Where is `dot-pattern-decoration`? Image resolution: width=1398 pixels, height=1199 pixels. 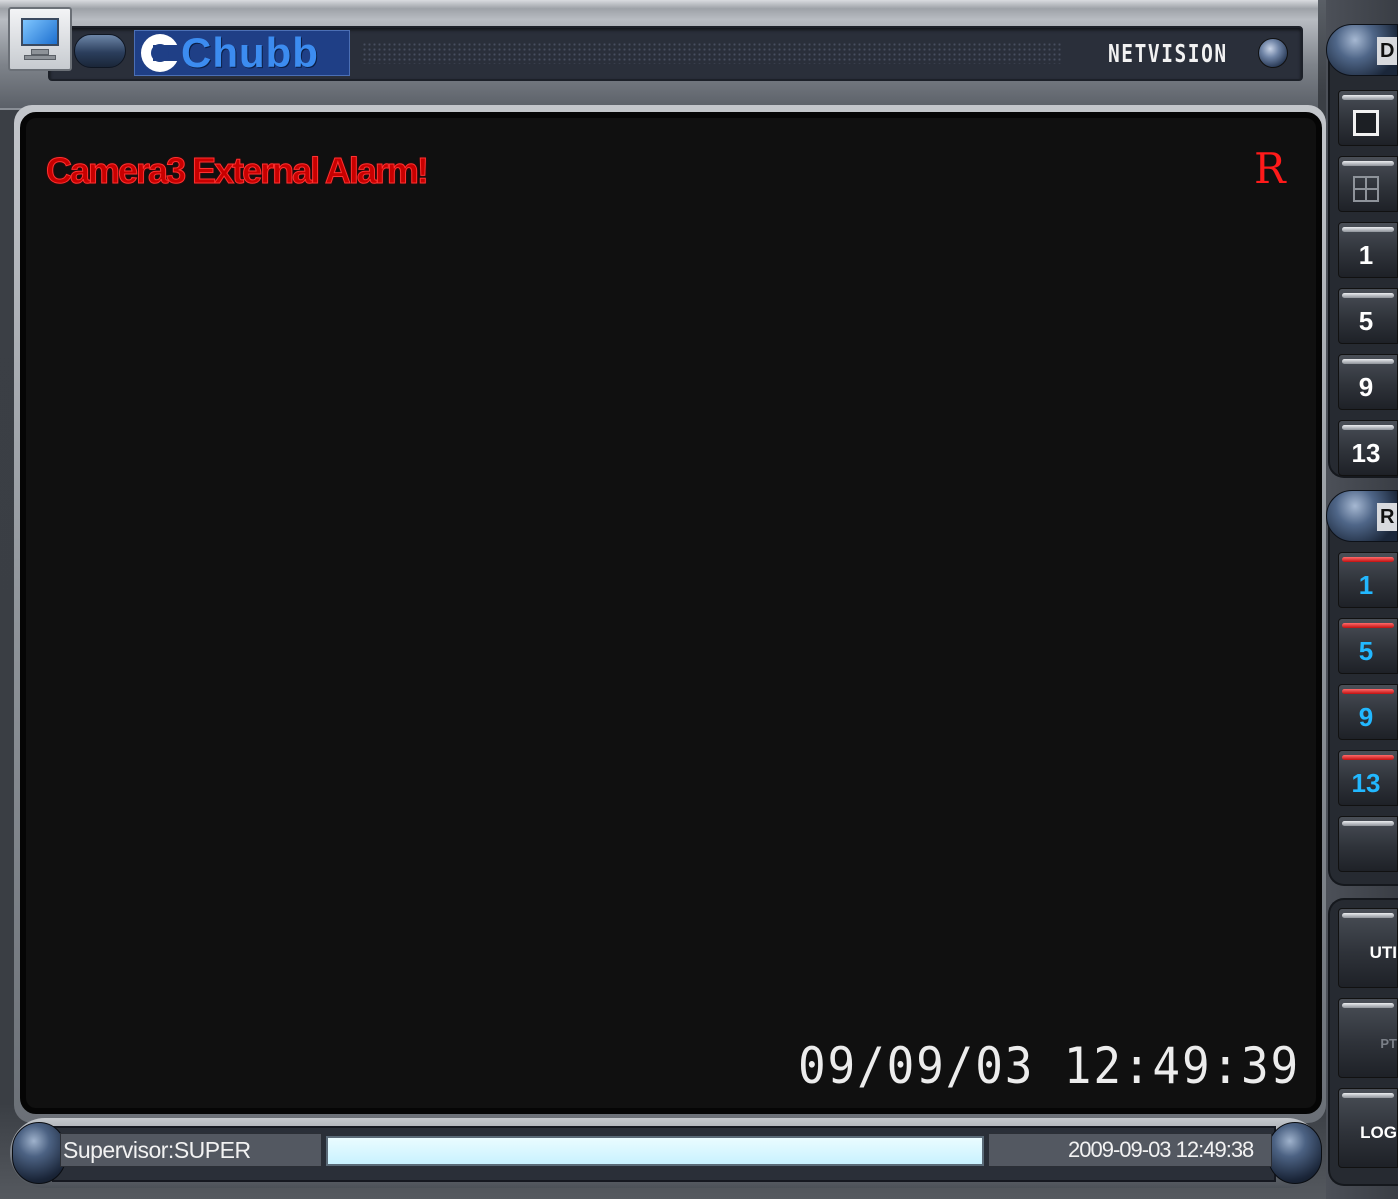 dot-pattern-decoration is located at coordinates (712, 53).